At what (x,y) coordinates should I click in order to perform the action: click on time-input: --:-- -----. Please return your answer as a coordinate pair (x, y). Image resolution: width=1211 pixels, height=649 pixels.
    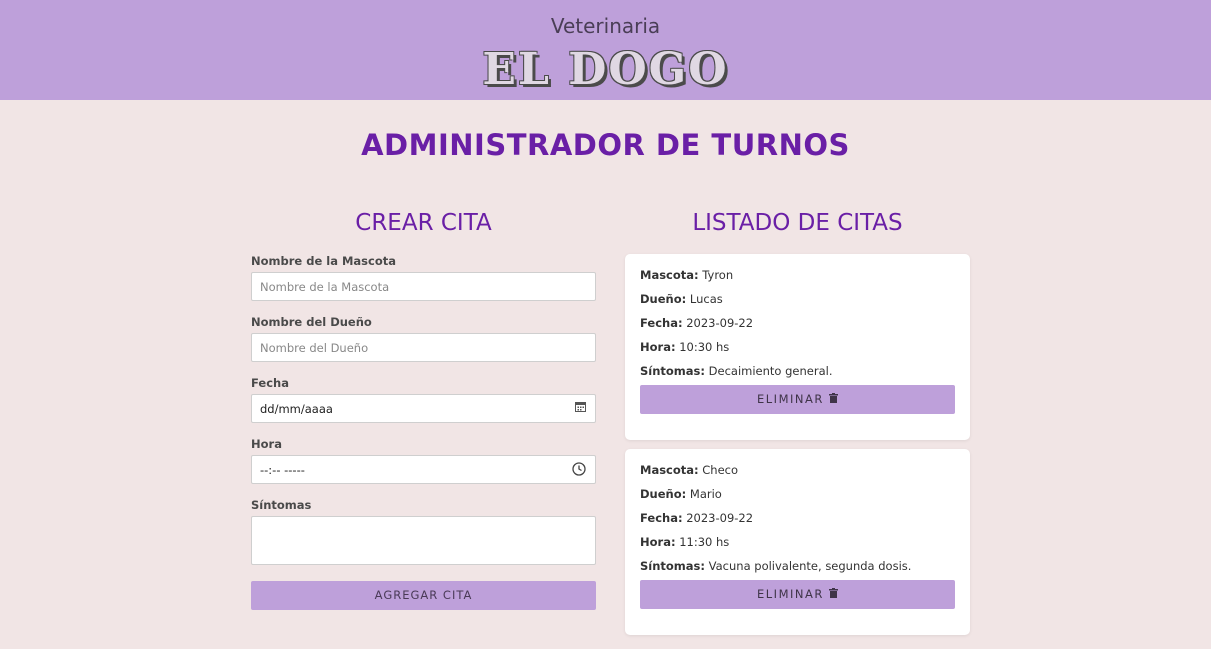
    Looking at the image, I should click on (423, 469).